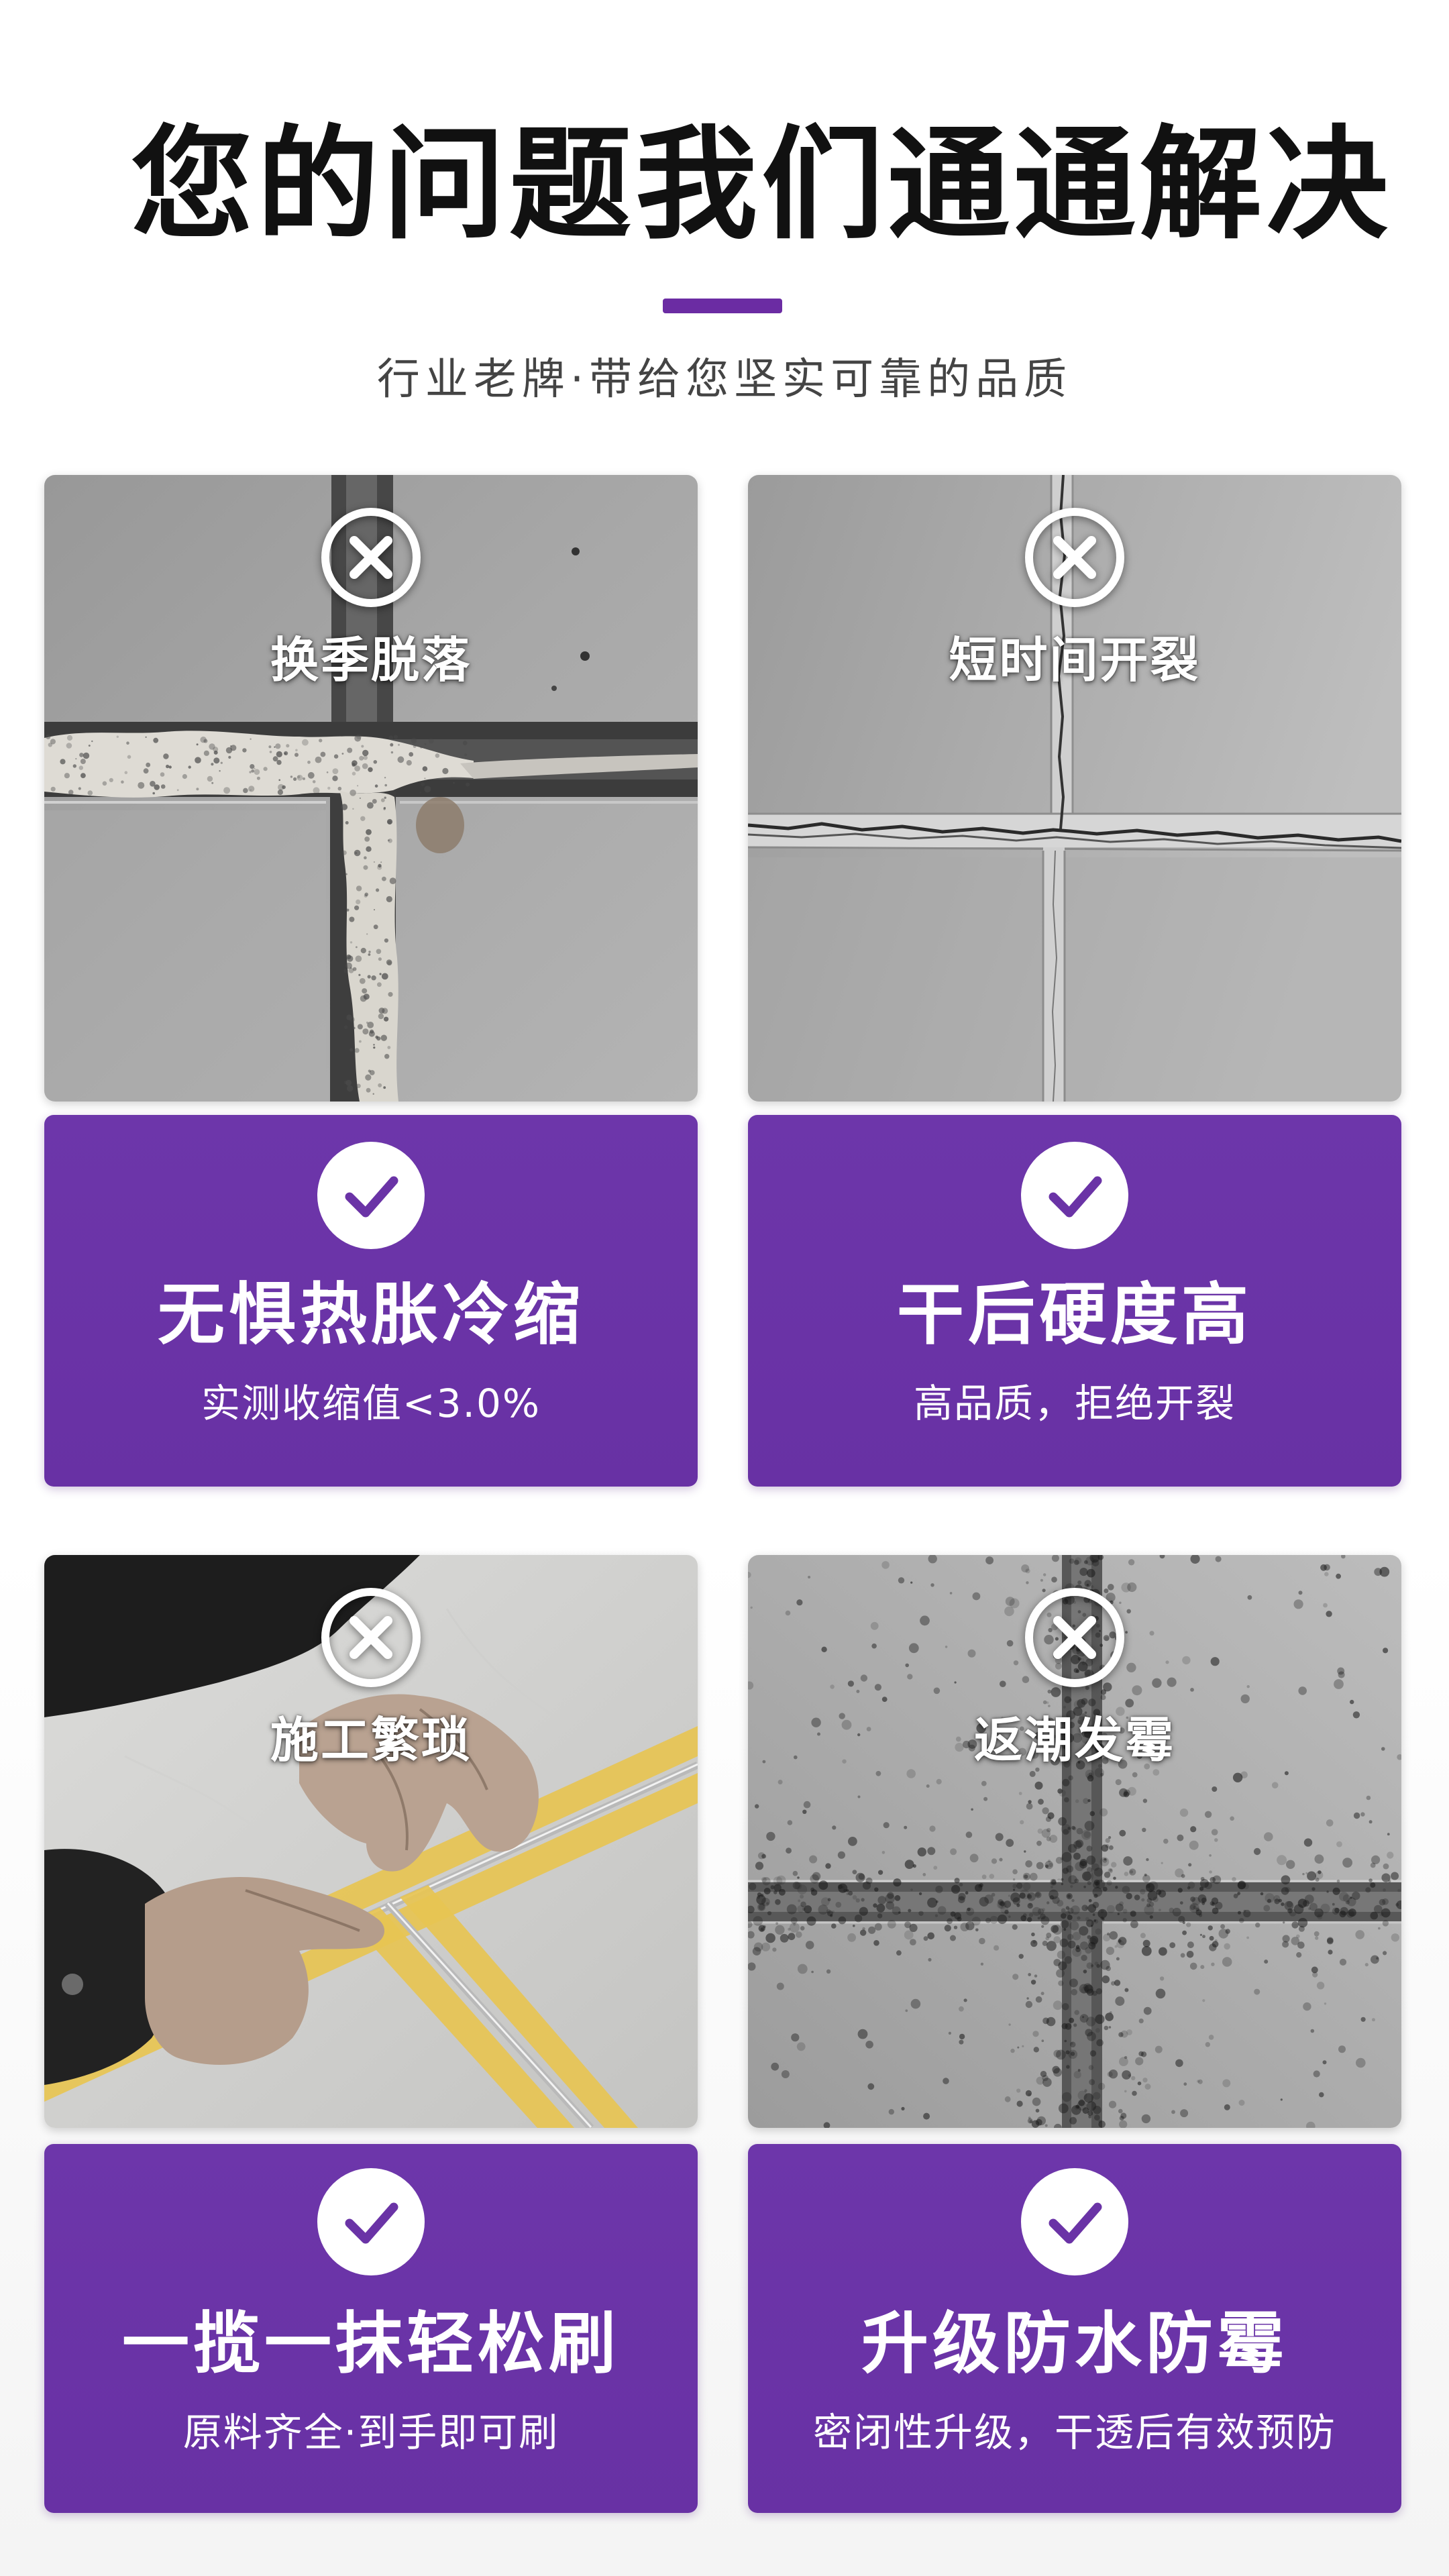 The image size is (1449, 2576). What do you see at coordinates (371, 788) in the screenshot?
I see `problem-photo-peeling-grout: 换季脱落` at bounding box center [371, 788].